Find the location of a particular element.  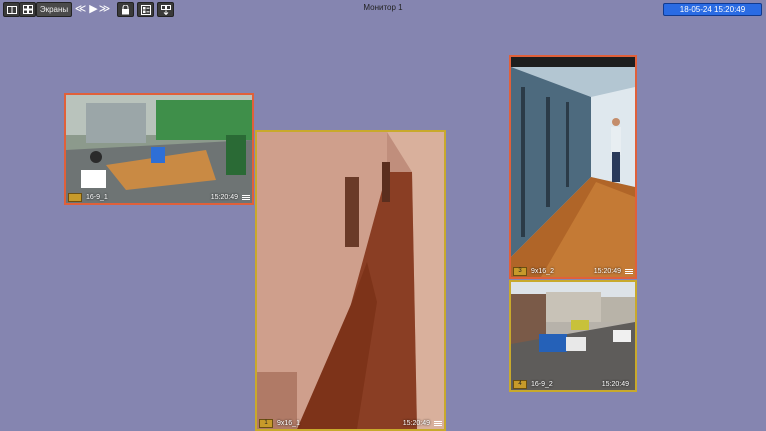

camera-name: 9x16_1 is located at coordinates (288, 423).